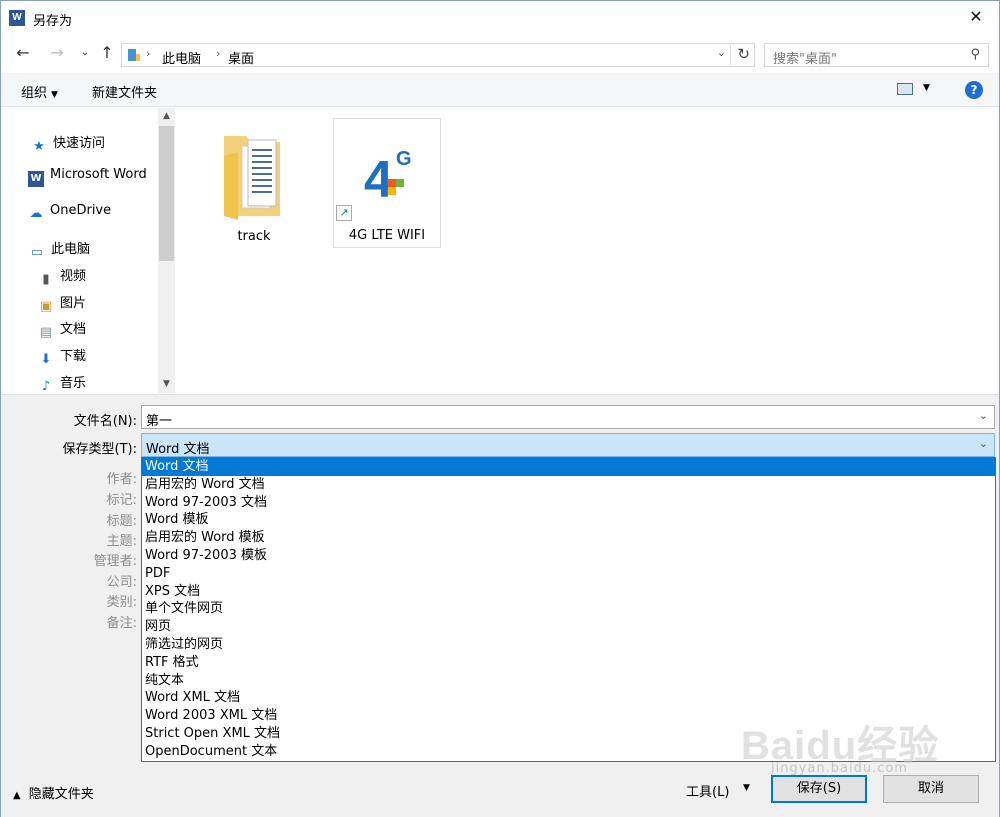 The width and height of the screenshot is (1000, 817). I want to click on document-folder-icon: ▤, so click(46, 332).